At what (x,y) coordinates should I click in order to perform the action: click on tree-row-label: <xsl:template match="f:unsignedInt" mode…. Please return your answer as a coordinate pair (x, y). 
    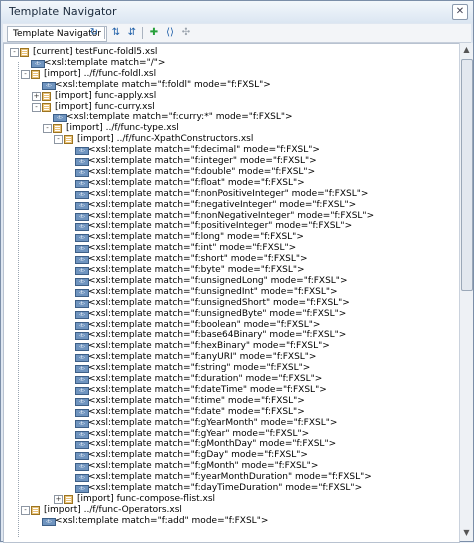
    Looking at the image, I should click on (213, 291).